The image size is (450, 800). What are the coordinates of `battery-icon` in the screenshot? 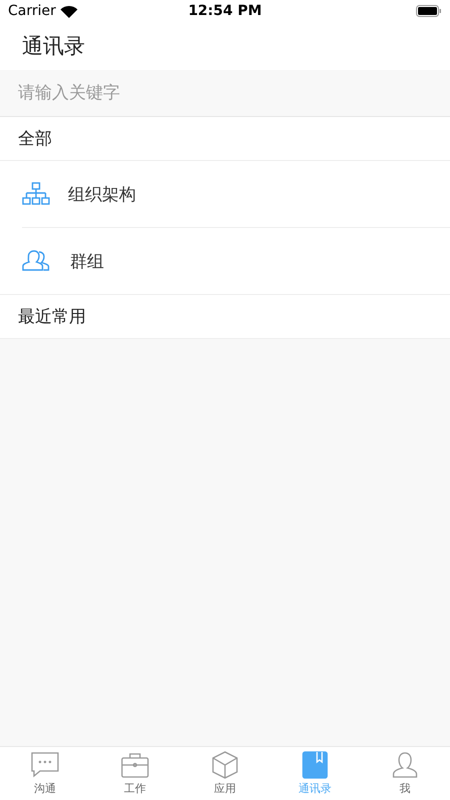 It's located at (429, 11).